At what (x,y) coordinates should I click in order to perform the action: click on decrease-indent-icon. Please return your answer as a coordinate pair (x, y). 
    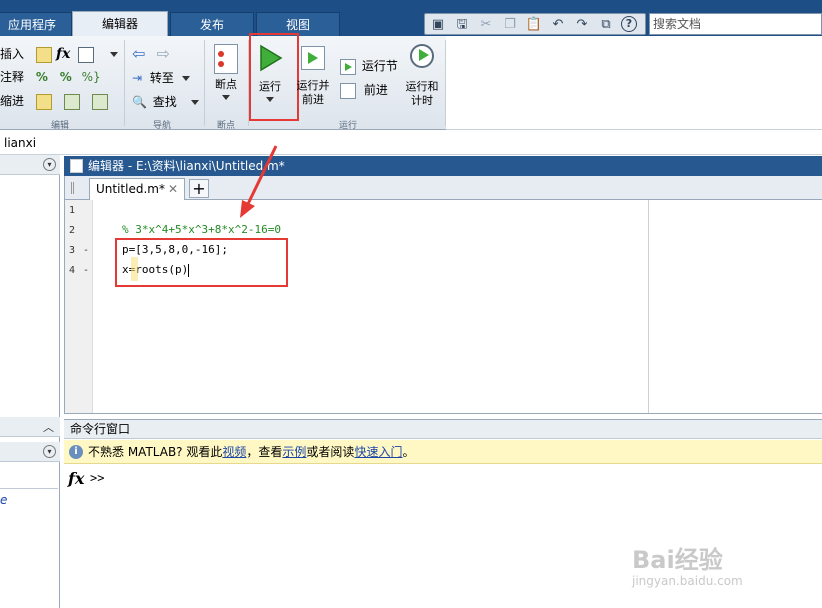
    Looking at the image, I should click on (99, 101).